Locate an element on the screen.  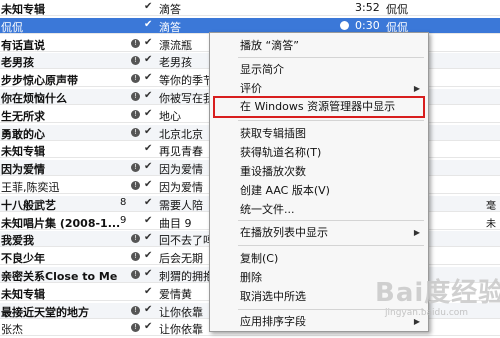
album-cell: 最接近天堂的地方 is located at coordinates (45, 312).